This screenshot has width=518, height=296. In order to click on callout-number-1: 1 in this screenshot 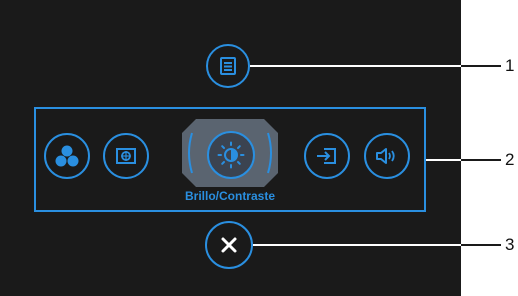, I will do `click(510, 65)`.